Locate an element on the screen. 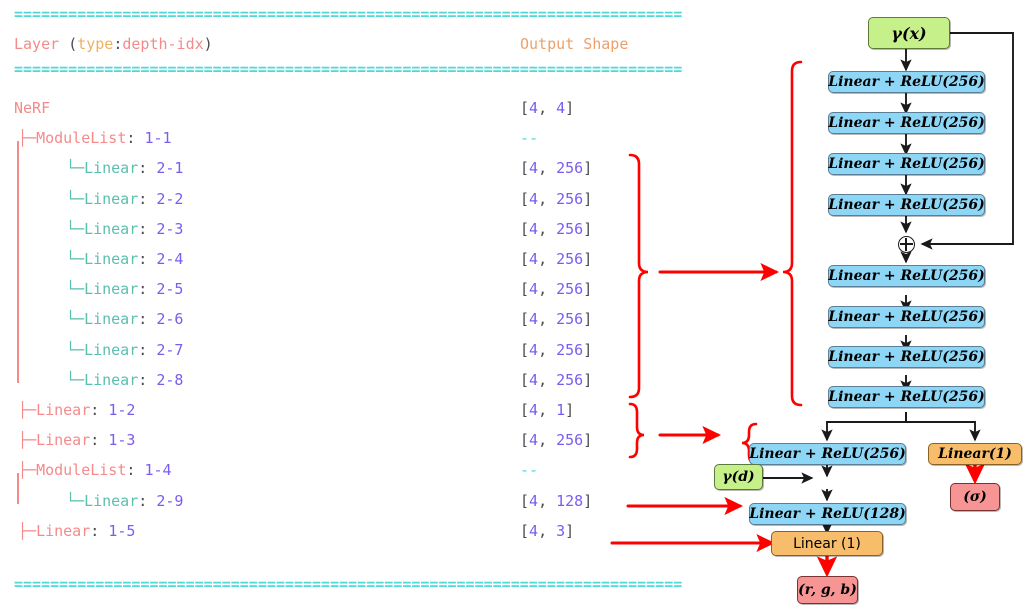 The width and height of the screenshot is (1024, 616). node-sigma-output: (σ) is located at coordinates (975, 497).